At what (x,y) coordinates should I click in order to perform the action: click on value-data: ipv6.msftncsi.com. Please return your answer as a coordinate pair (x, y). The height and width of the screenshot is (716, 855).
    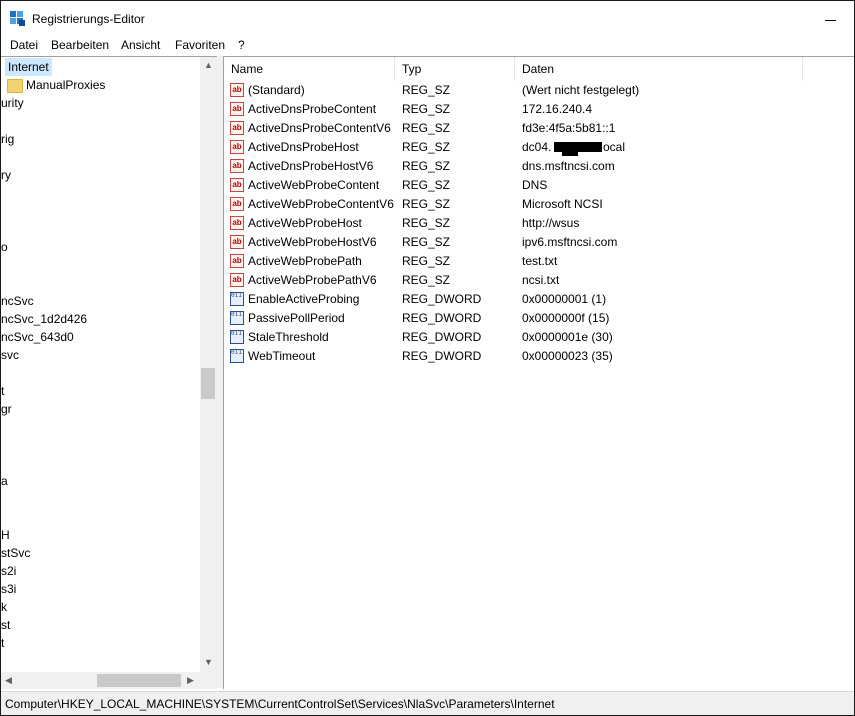
    Looking at the image, I should click on (570, 242).